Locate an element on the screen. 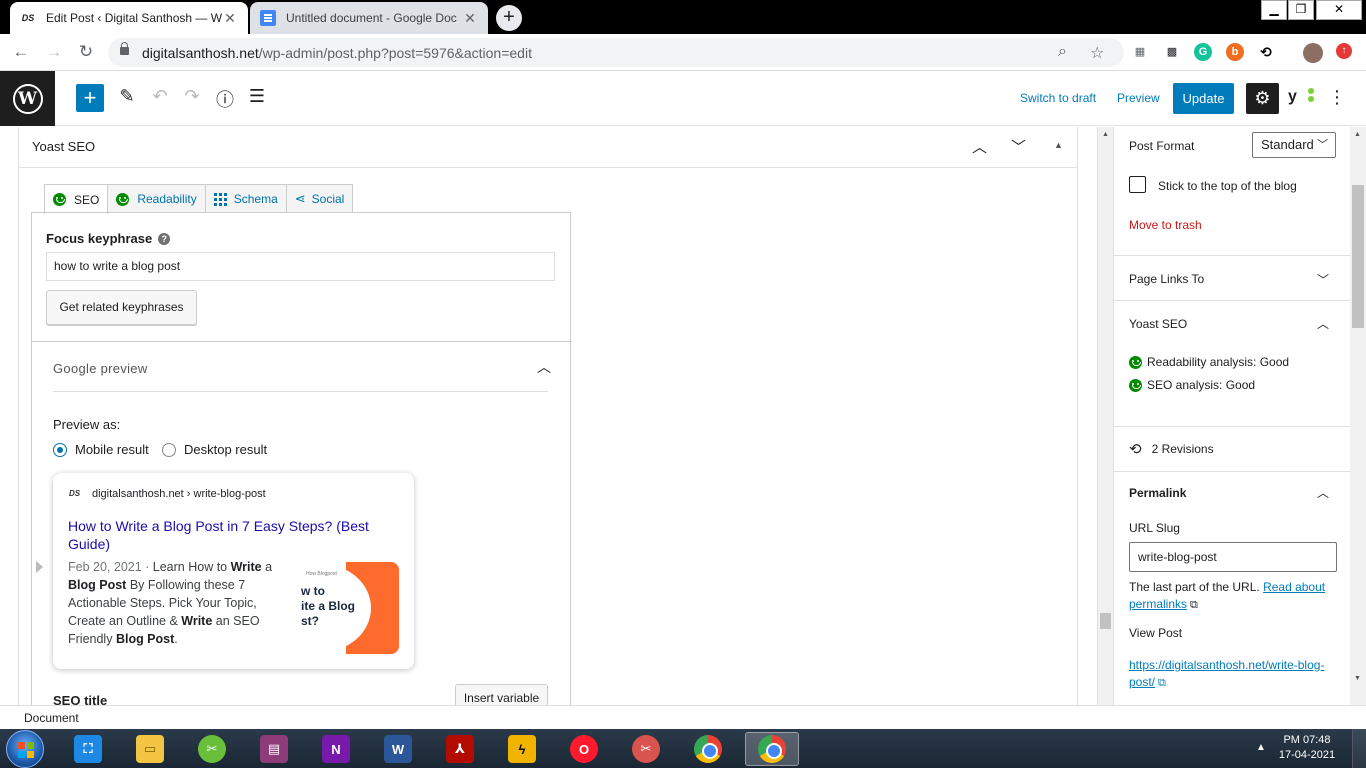 Image resolution: width=1366 pixels, height=768 pixels. minimize-window-button: ▁ is located at coordinates (1274, 10).